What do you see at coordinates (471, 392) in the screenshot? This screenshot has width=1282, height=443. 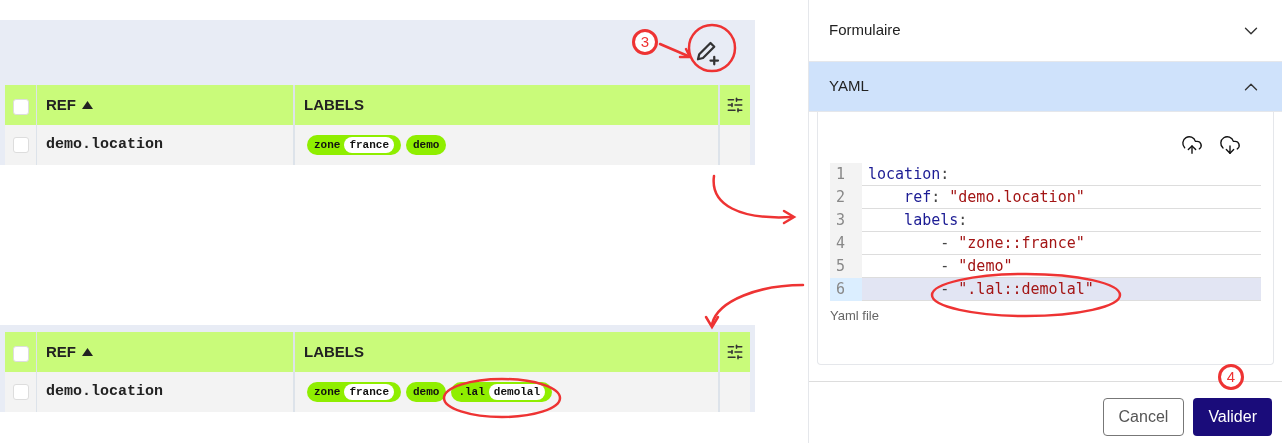 I see `chip-key: .lal` at bounding box center [471, 392].